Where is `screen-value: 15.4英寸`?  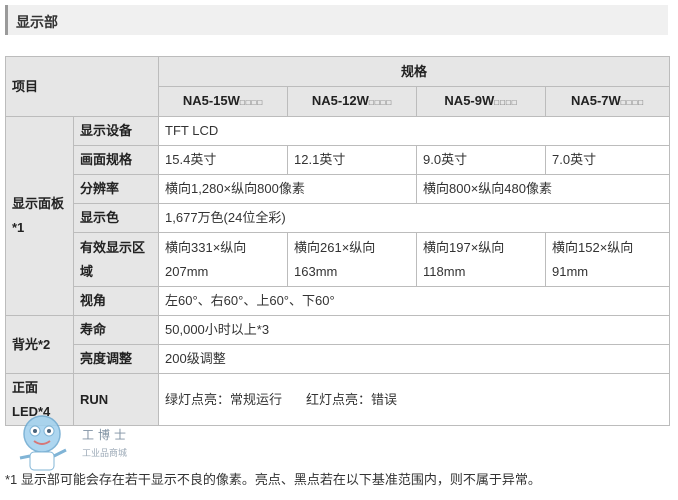 screen-value: 15.4英寸 is located at coordinates (223, 160).